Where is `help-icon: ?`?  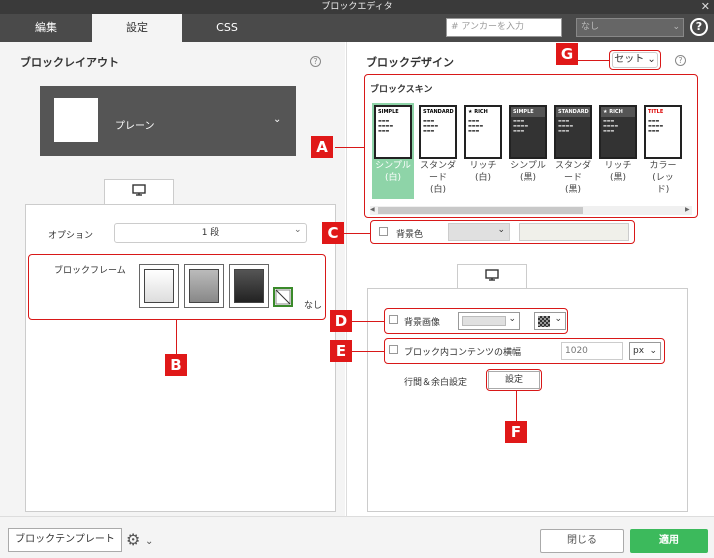
help-icon: ? is located at coordinates (699, 27).